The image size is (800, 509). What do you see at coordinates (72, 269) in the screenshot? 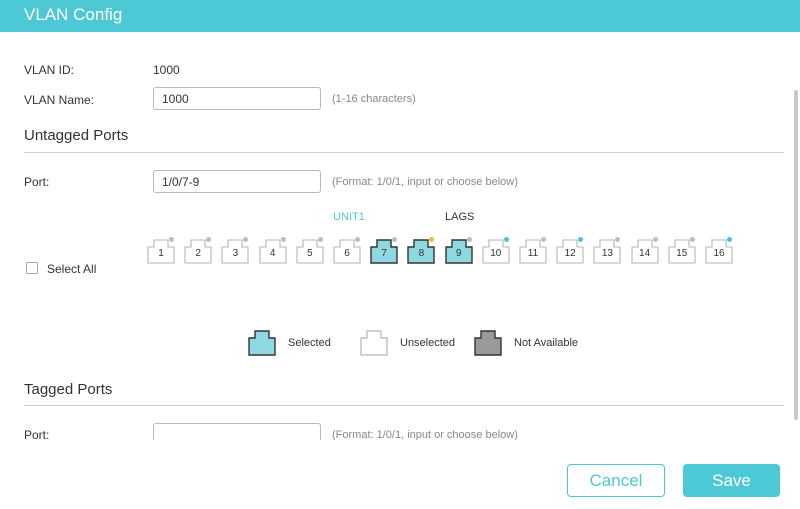
I see `select-all-label: Select All` at bounding box center [72, 269].